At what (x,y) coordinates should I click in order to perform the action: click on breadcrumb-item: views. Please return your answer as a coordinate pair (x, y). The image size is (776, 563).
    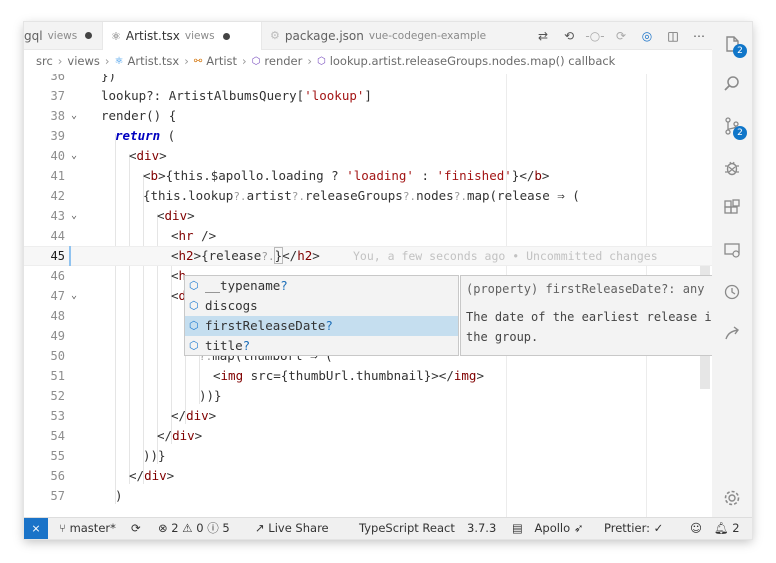
    Looking at the image, I should click on (83, 61).